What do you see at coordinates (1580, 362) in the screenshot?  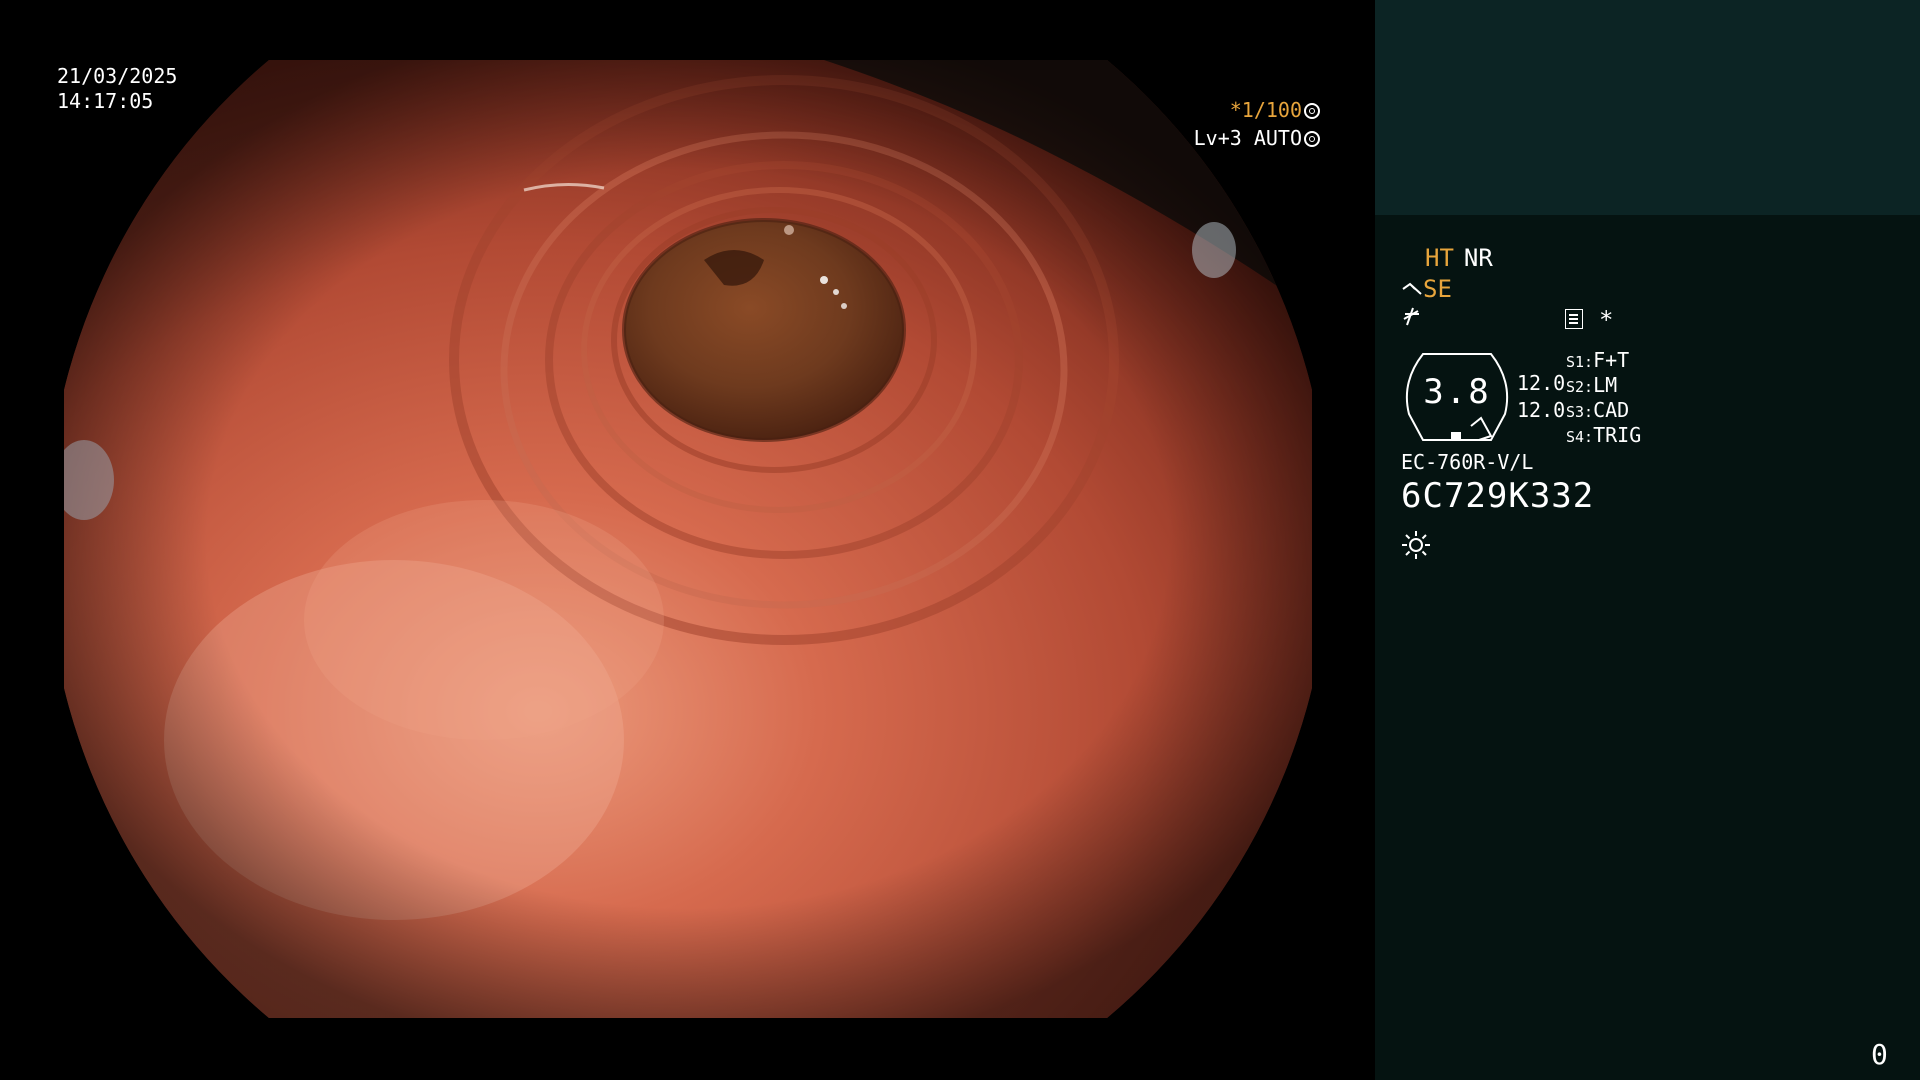 I see `switch-key: S1:` at bounding box center [1580, 362].